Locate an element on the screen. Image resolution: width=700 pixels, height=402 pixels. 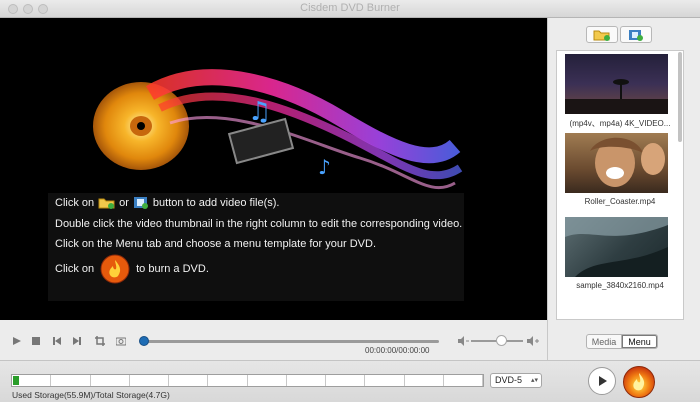
storage-meter is located at coordinates (247, 380).